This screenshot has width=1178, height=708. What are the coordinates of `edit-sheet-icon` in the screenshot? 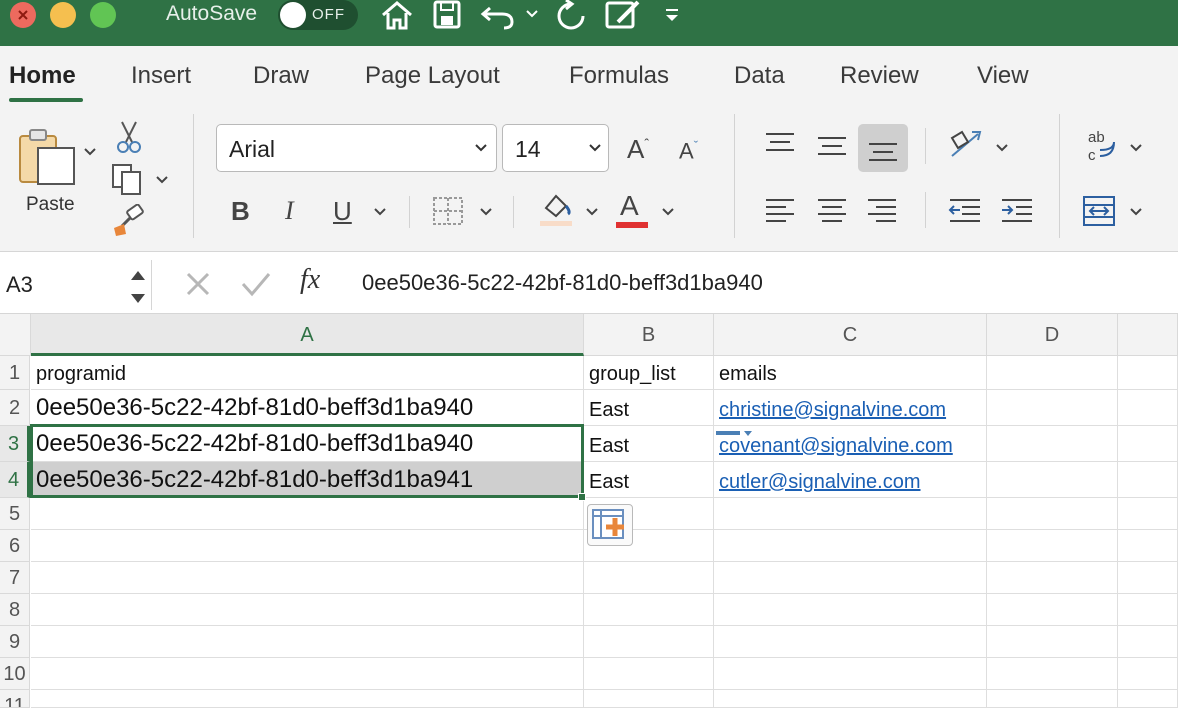 It's located at (623, 15).